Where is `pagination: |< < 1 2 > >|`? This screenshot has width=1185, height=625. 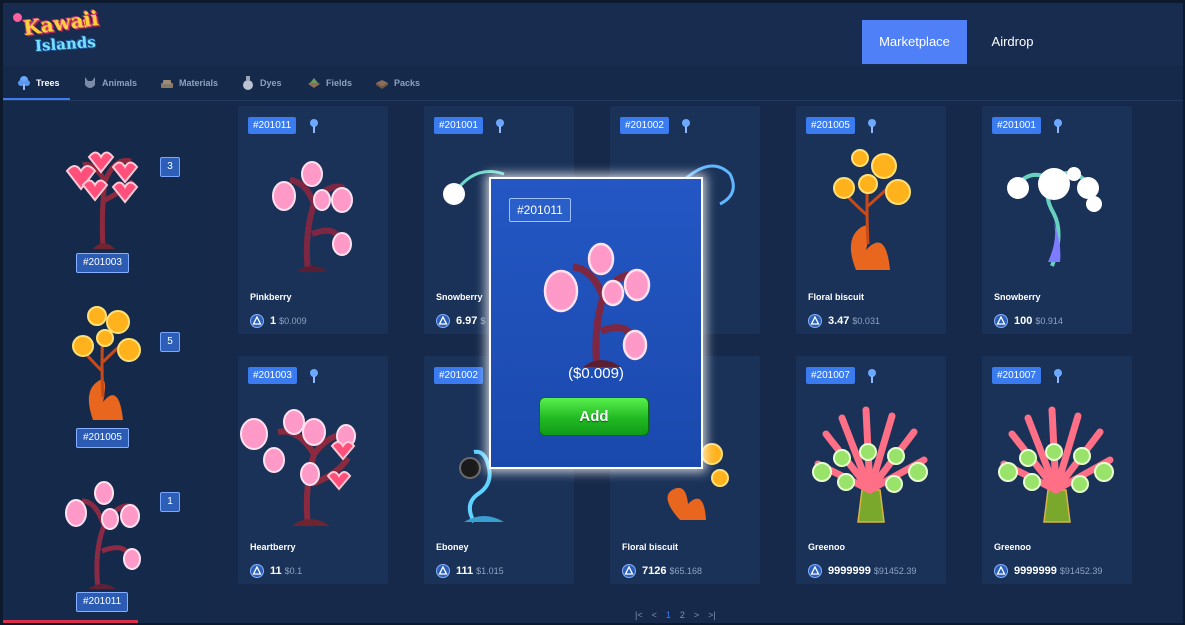
pagination: |< < 1 2 > >| is located at coordinates (675, 615).